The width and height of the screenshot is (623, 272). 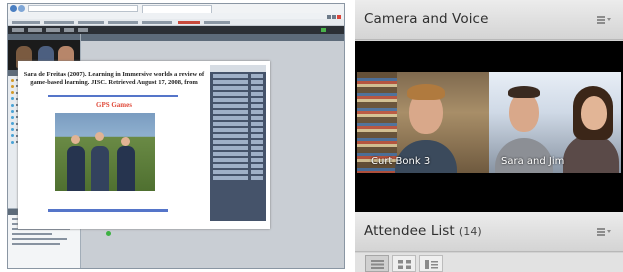 I want to click on favorites-bar, so click(x=176, y=22).